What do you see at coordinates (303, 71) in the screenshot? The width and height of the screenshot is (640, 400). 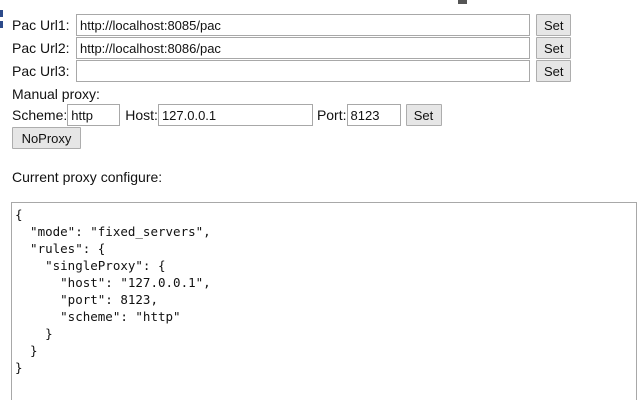 I see `pac-url3-input` at bounding box center [303, 71].